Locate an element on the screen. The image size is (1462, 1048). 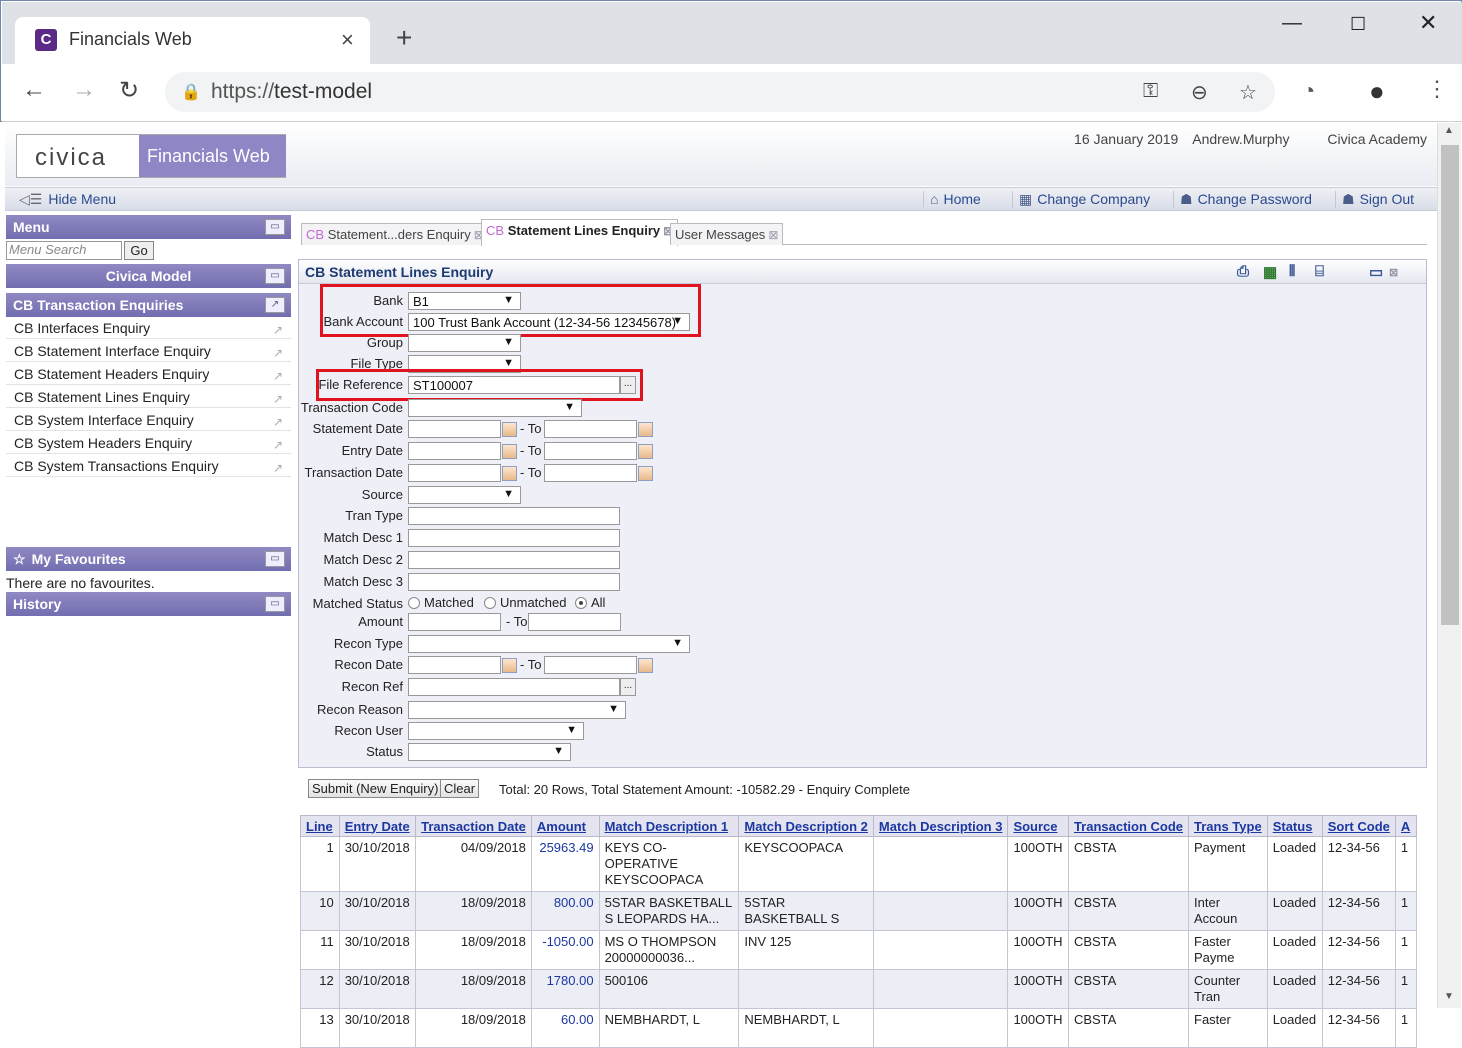
scroll-up-icon: ▲ is located at coordinates (1449, 130).